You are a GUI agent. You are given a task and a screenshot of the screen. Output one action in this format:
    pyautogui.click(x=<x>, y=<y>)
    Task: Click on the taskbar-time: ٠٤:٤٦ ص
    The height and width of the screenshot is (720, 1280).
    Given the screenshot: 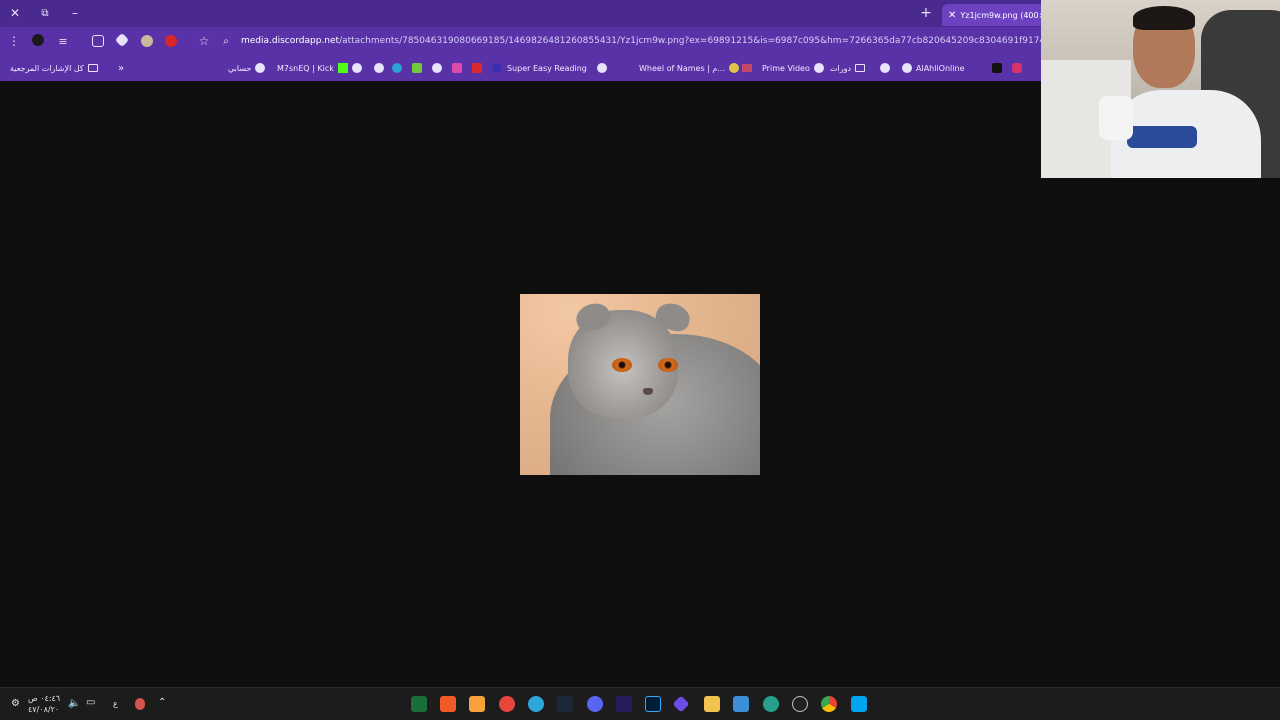 What is the action you would take?
    pyautogui.click(x=44, y=698)
    